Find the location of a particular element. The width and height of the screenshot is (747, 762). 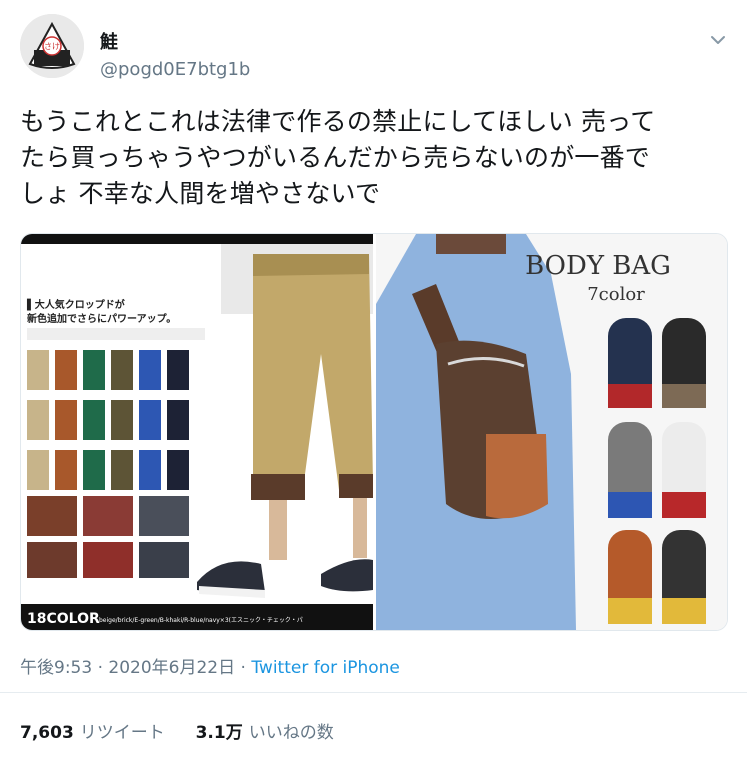

tweet-meta: 午後9:53 · 2020年6月22日 · Twitter for iPhone is located at coordinates (210, 665).